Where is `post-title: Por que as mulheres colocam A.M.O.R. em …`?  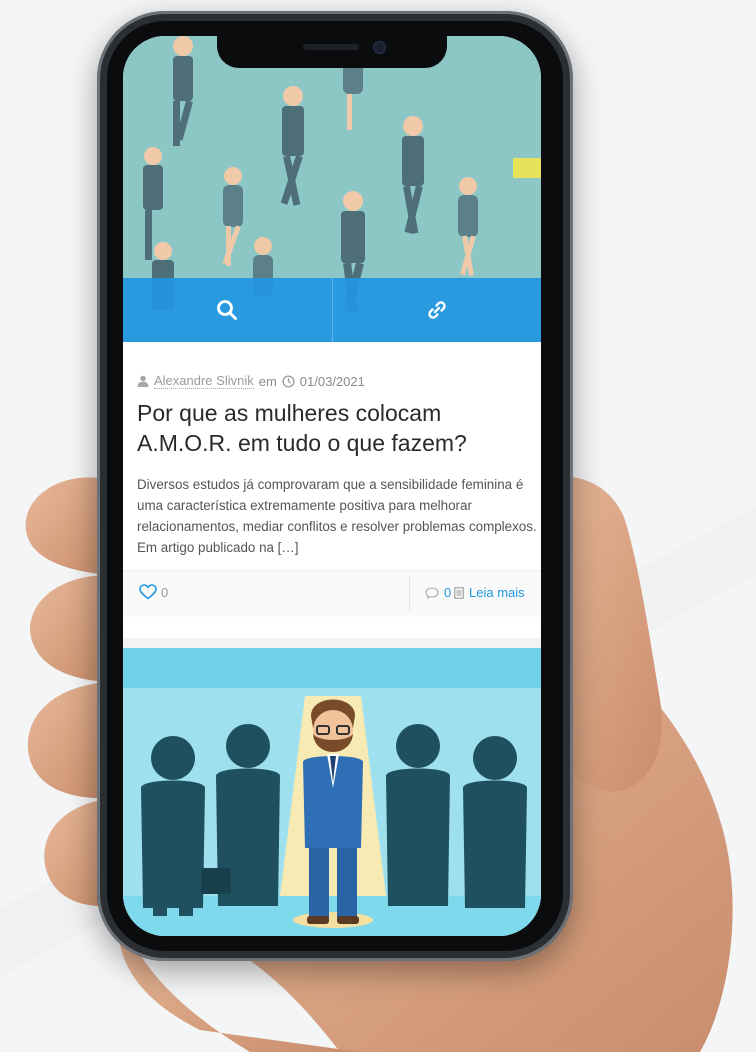
post-title: Por que as mulheres colocam A.M.O.R. em … is located at coordinates (337, 428).